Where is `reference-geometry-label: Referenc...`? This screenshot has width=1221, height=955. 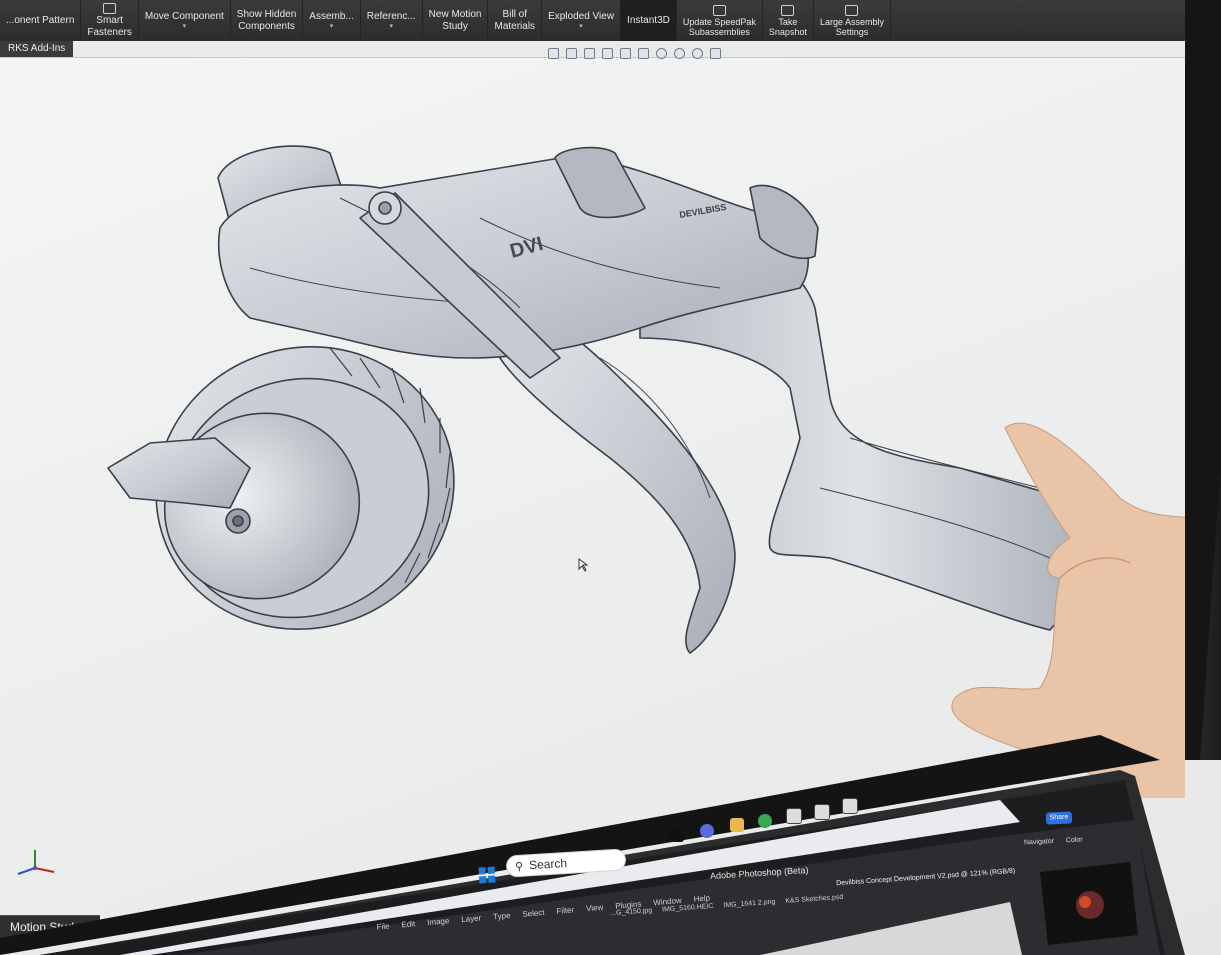 reference-geometry-label: Referenc... is located at coordinates (391, 16).